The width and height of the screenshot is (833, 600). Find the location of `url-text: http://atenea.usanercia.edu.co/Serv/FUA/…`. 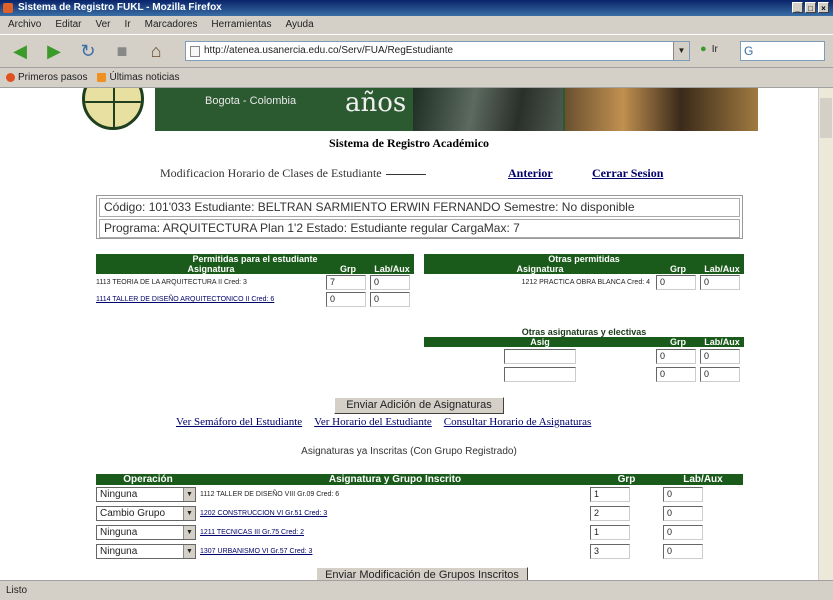

url-text: http://atenea.usanercia.edu.co/Serv/FUA/… is located at coordinates (329, 50).